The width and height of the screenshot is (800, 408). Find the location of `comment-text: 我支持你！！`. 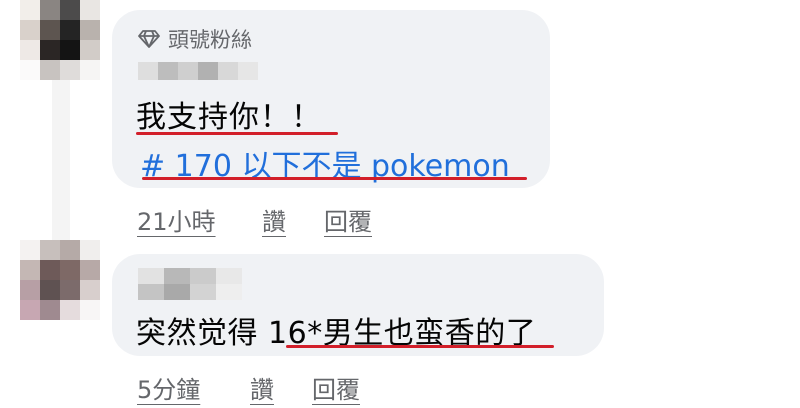

comment-text: 我支持你！！ is located at coordinates (229, 117).